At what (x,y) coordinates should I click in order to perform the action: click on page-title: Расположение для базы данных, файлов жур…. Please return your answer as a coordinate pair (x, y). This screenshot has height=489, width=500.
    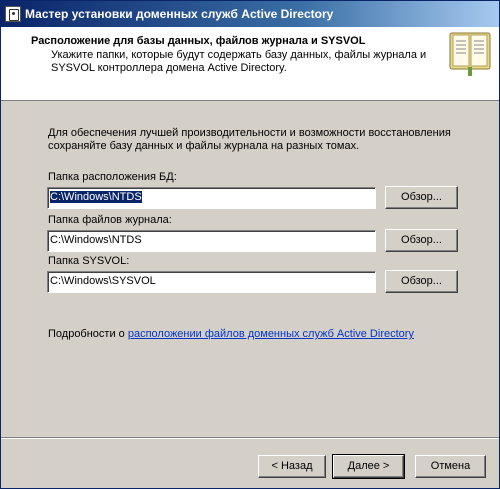
    Looking at the image, I should click on (198, 41).